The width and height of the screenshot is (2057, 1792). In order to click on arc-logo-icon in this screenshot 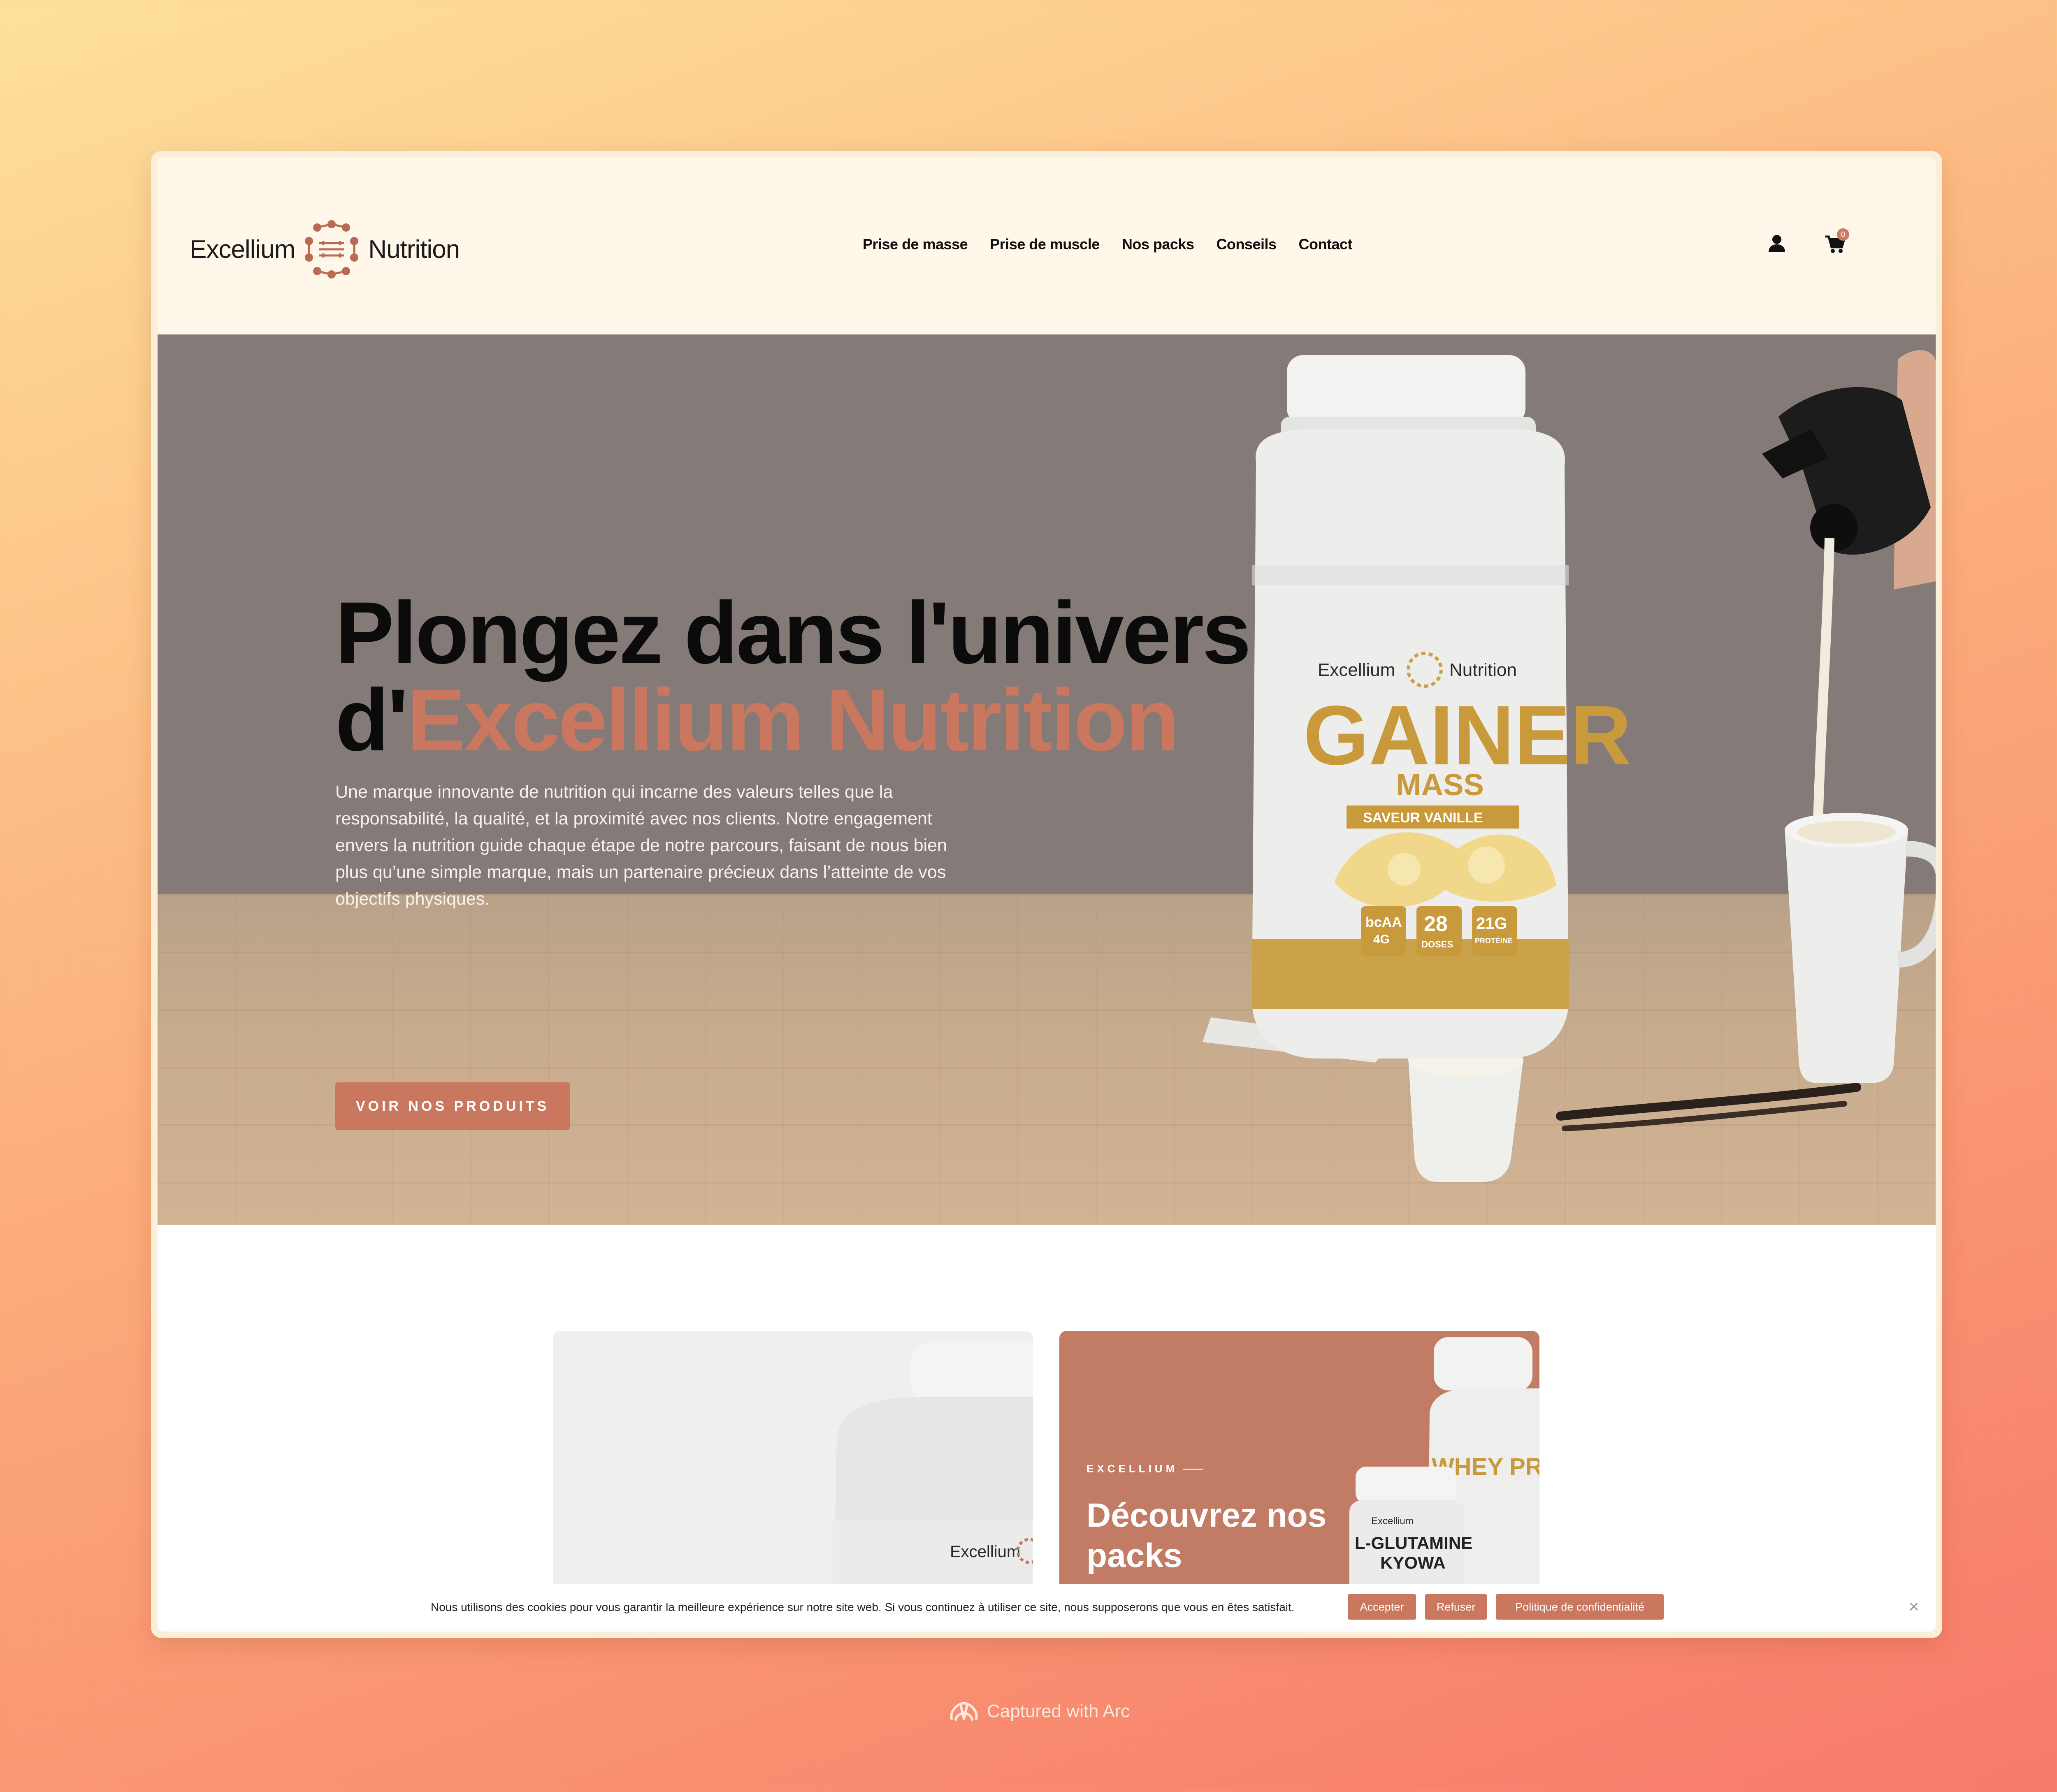, I will do `click(964, 1711)`.